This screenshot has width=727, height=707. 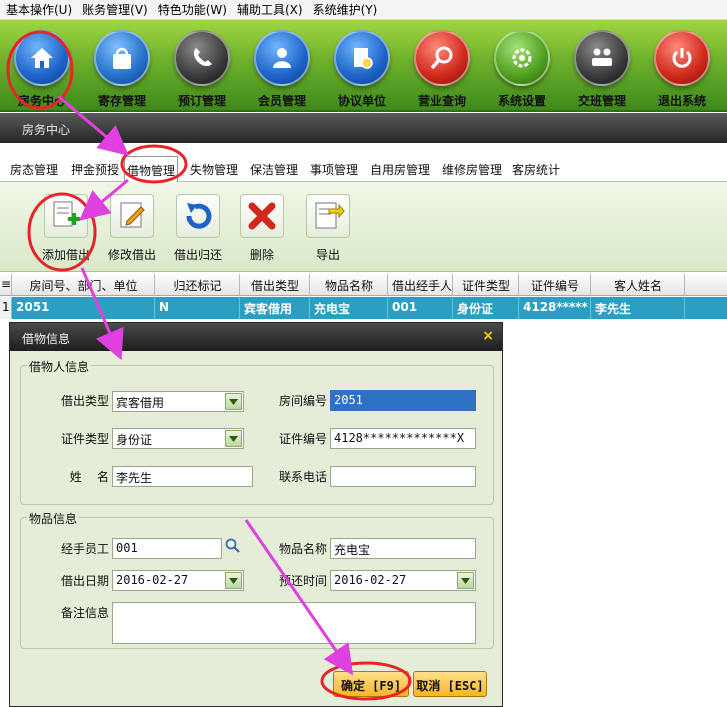 I want to click on edit-borrow-button: 修改借出, so click(x=132, y=231).